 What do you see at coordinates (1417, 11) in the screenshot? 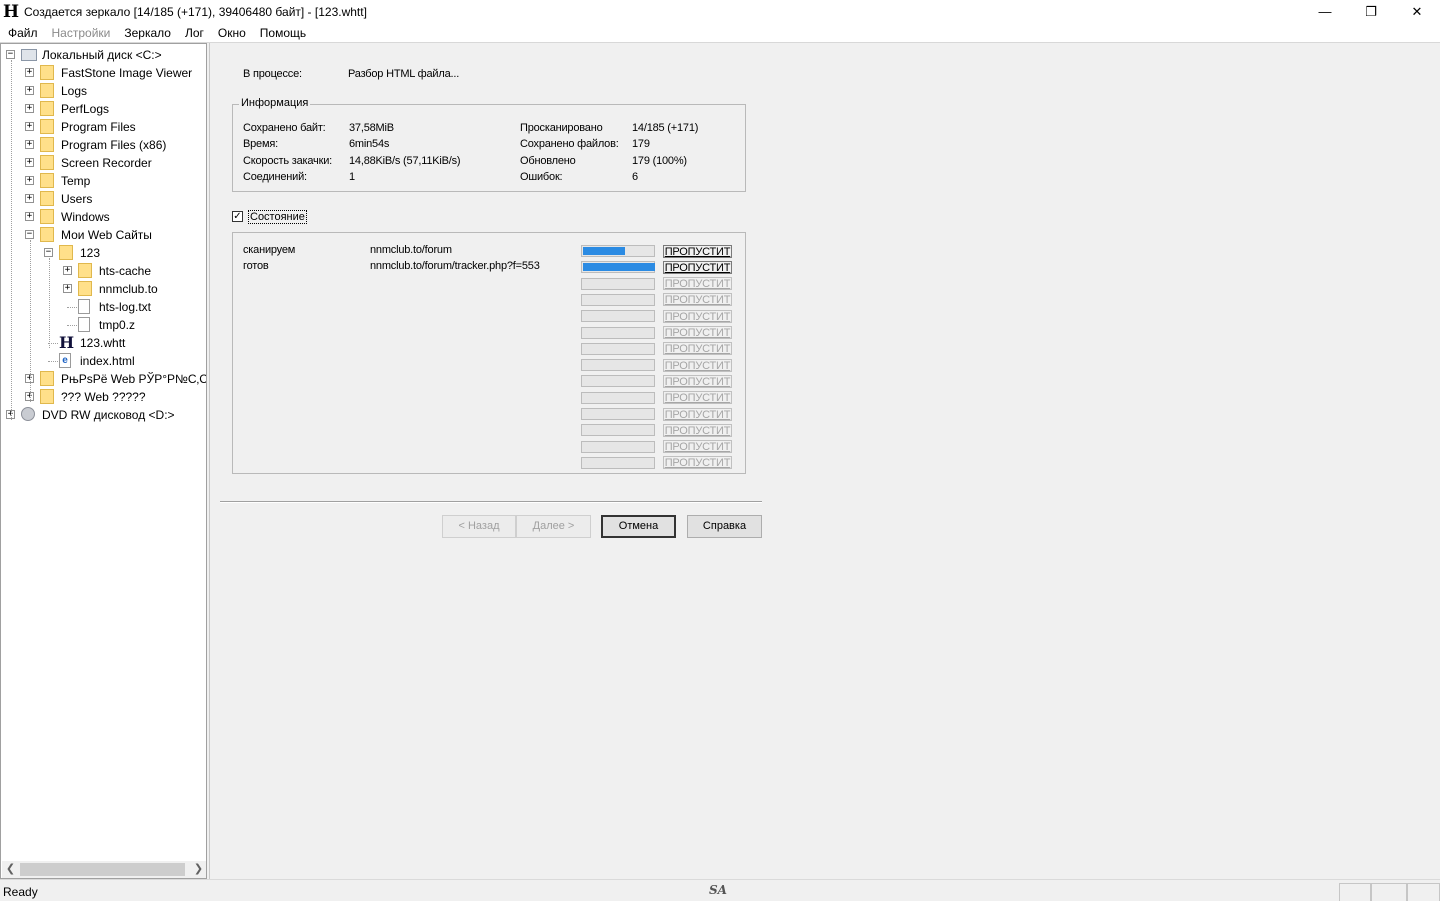
I see `close-button: ✕` at bounding box center [1417, 11].